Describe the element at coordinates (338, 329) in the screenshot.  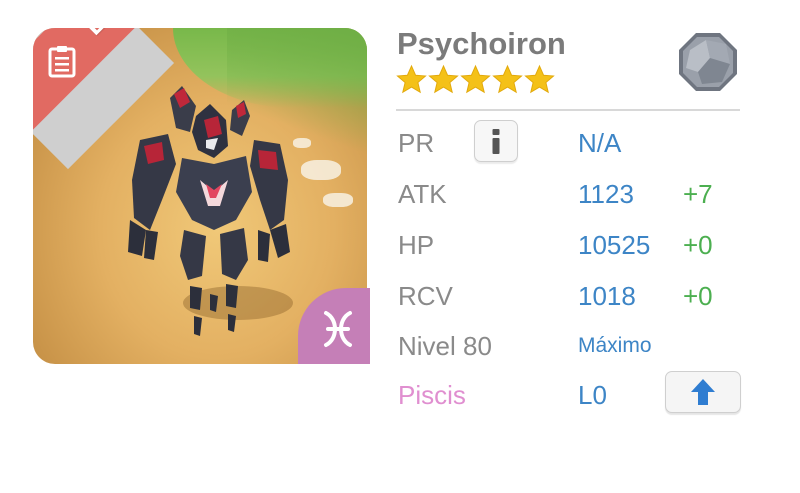
I see `pisces-icon` at that location.